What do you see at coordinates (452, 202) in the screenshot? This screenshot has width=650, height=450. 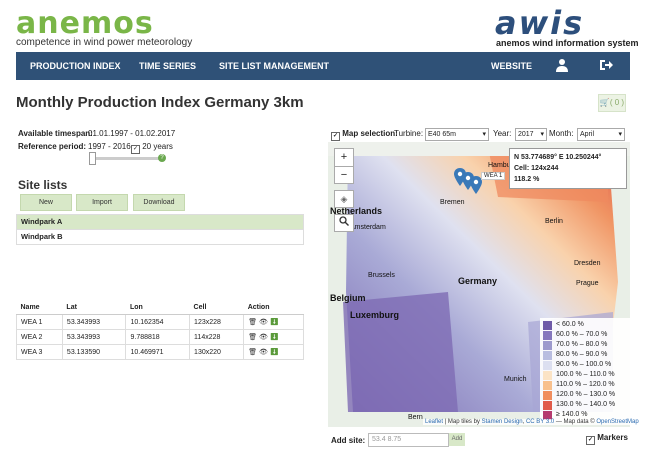 I see `label-bremen: Bremen` at bounding box center [452, 202].